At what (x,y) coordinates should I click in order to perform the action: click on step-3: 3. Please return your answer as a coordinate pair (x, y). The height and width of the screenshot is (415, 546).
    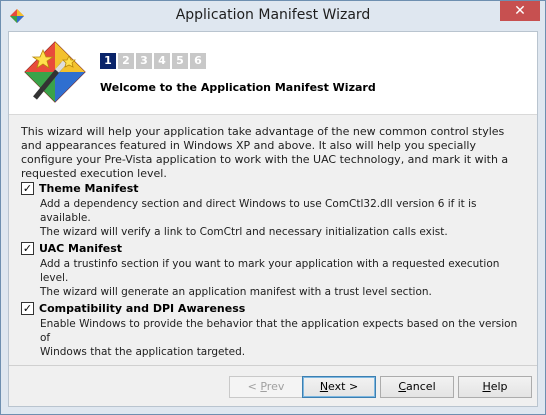
    Looking at the image, I should click on (144, 61).